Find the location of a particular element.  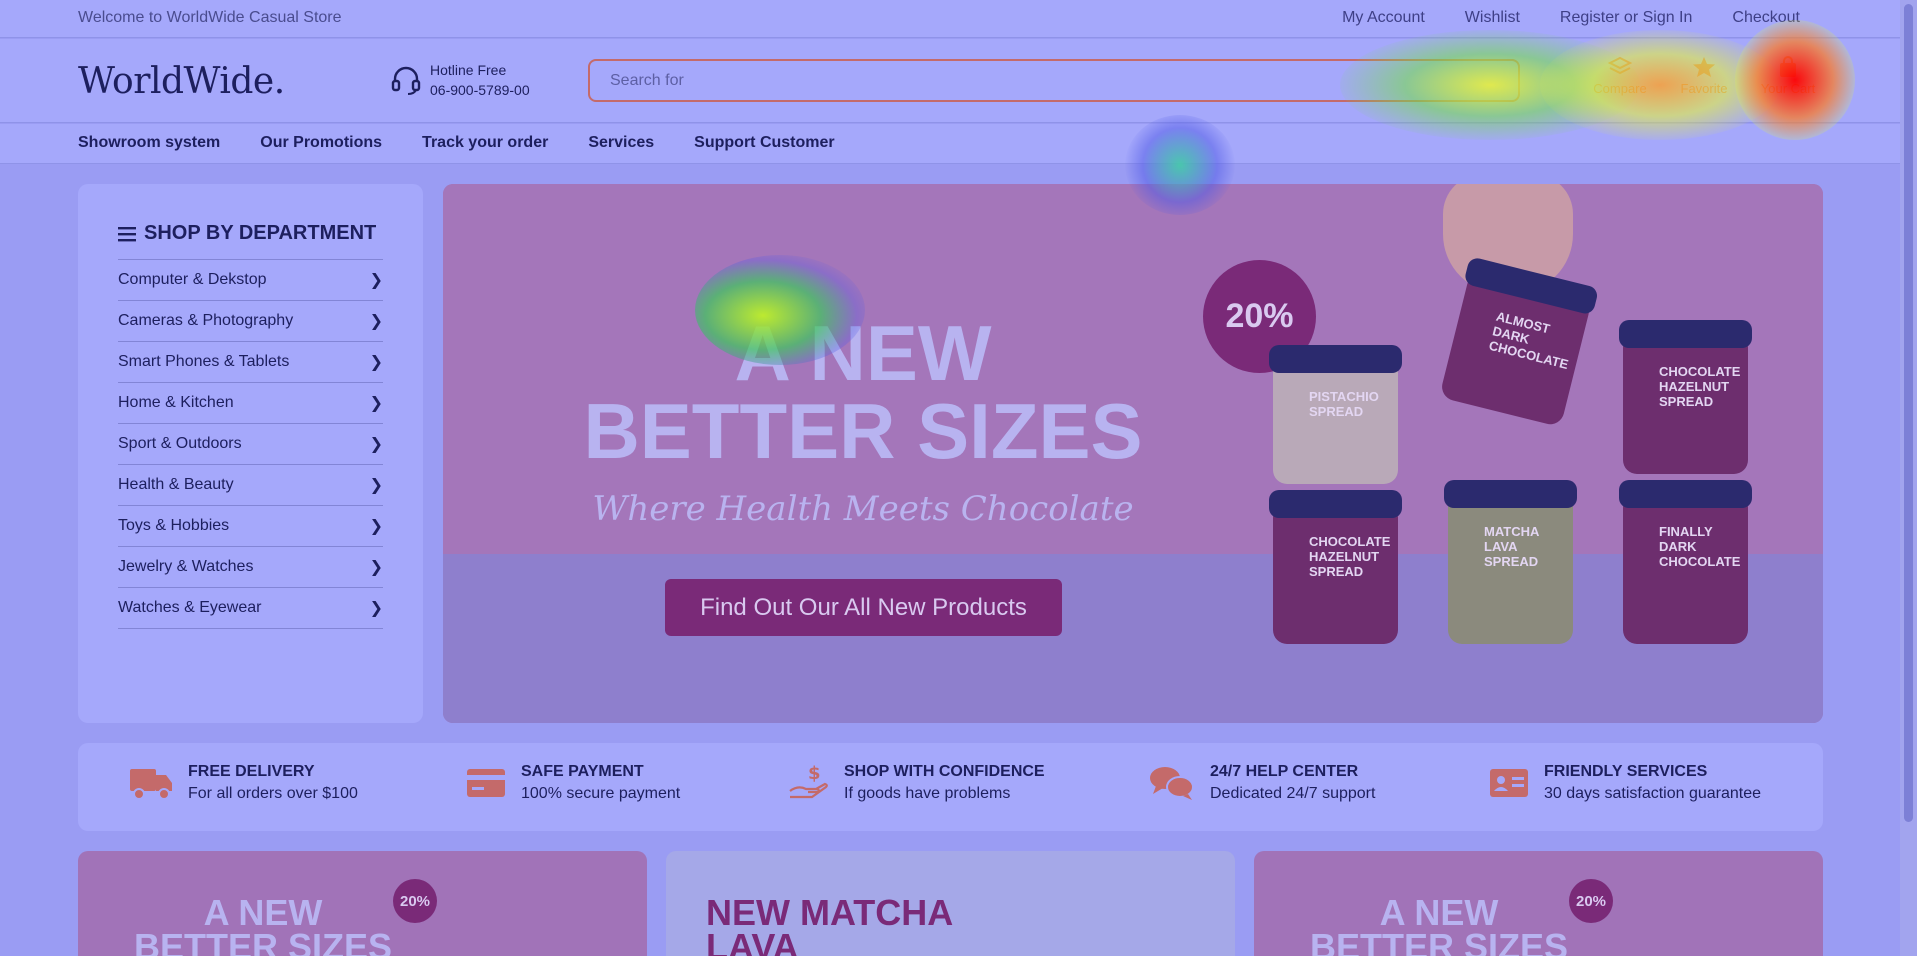

feature-item: FREE DELIVERY For all orders over $100 is located at coordinates (243, 783).